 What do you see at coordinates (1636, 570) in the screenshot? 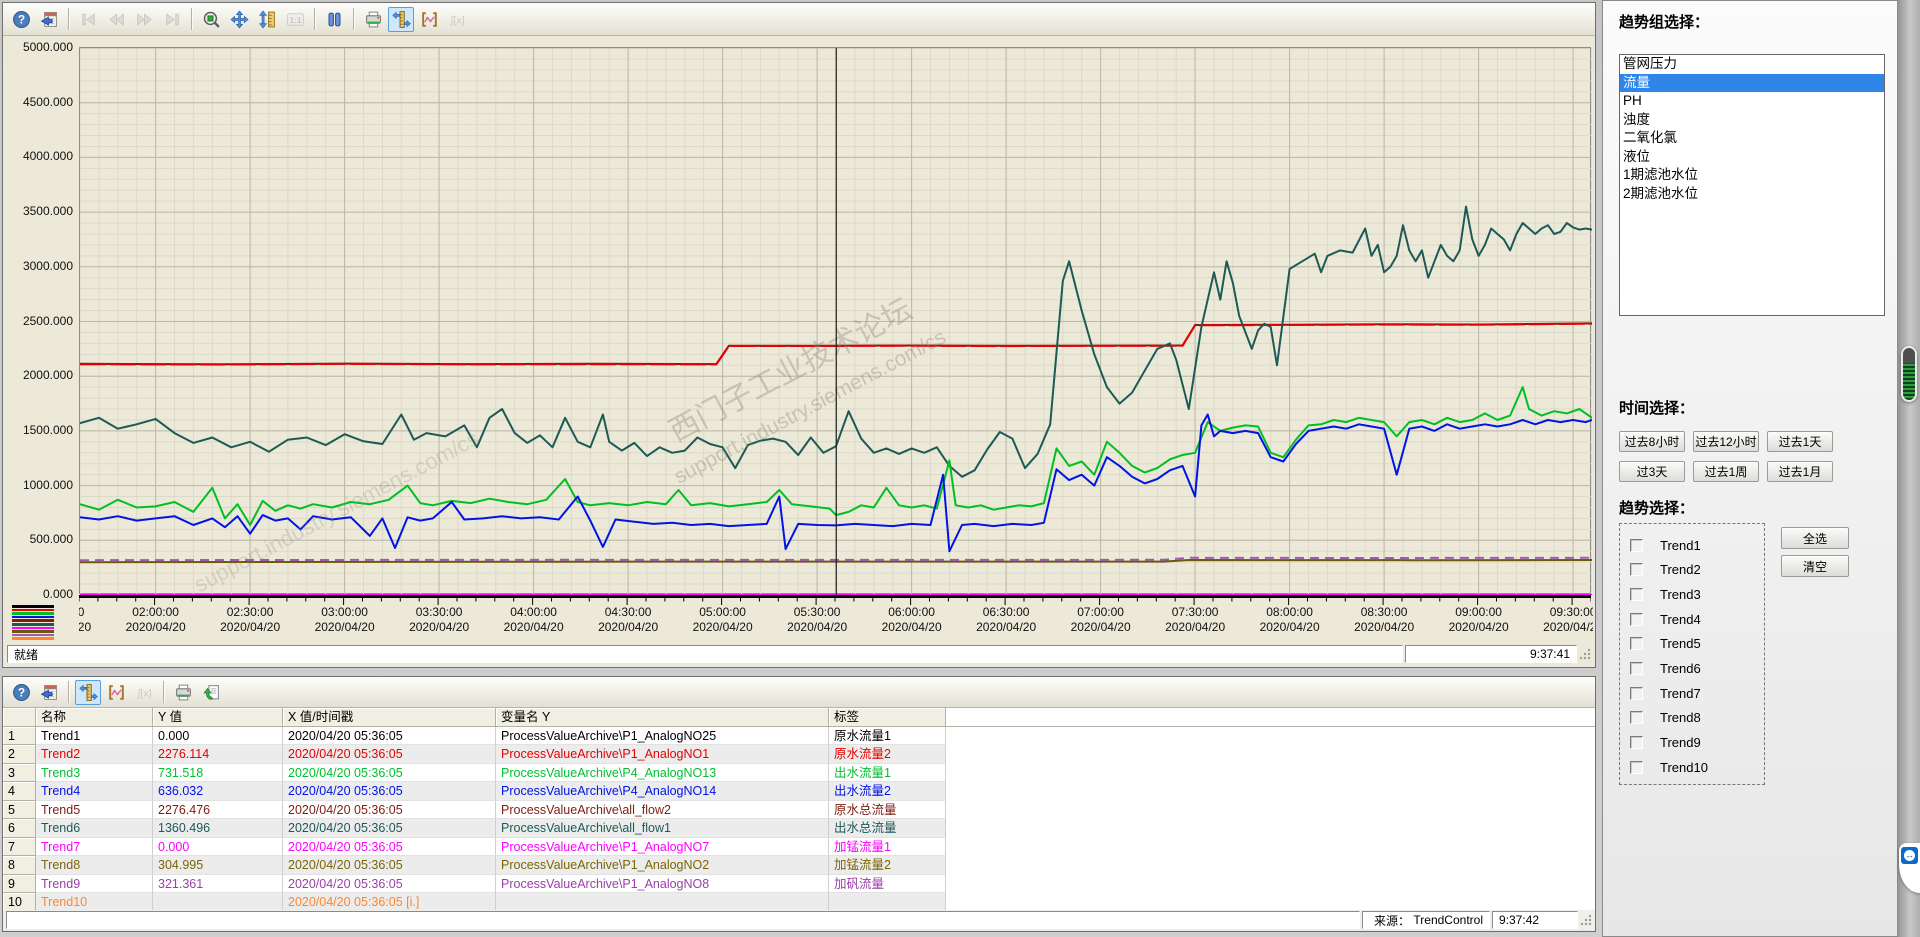
I see `checkbox-trend2` at bounding box center [1636, 570].